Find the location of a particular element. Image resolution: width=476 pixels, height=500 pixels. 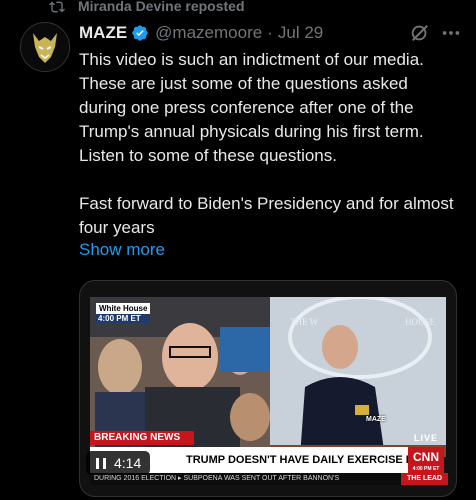

more-icon is located at coordinates (451, 33).